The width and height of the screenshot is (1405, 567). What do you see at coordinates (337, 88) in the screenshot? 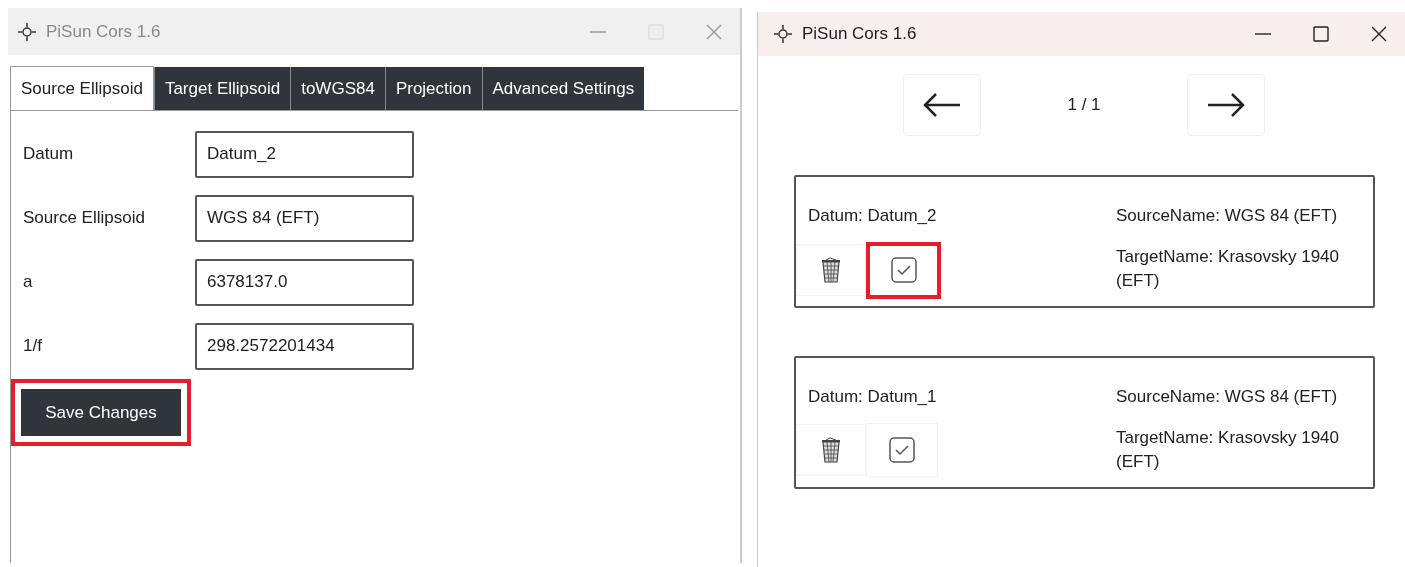
I see `tab: toWGS84` at bounding box center [337, 88].